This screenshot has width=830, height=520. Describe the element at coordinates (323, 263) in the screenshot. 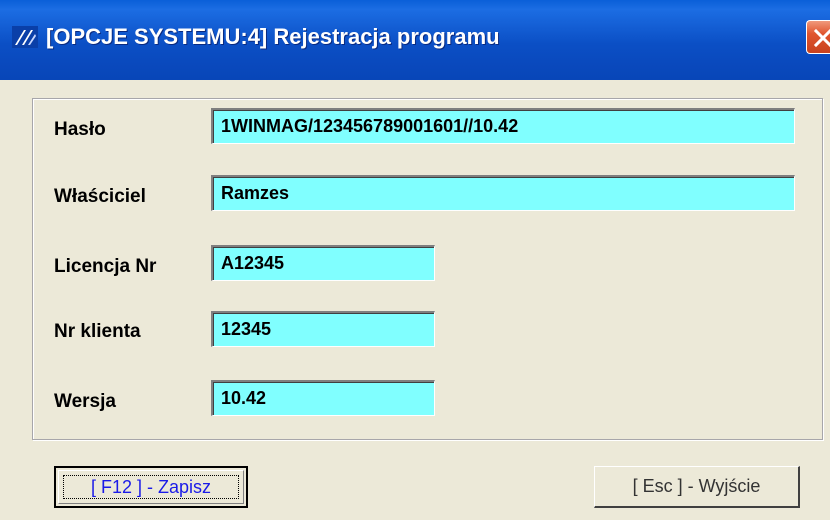

I see `licencja-field: A12345` at that location.